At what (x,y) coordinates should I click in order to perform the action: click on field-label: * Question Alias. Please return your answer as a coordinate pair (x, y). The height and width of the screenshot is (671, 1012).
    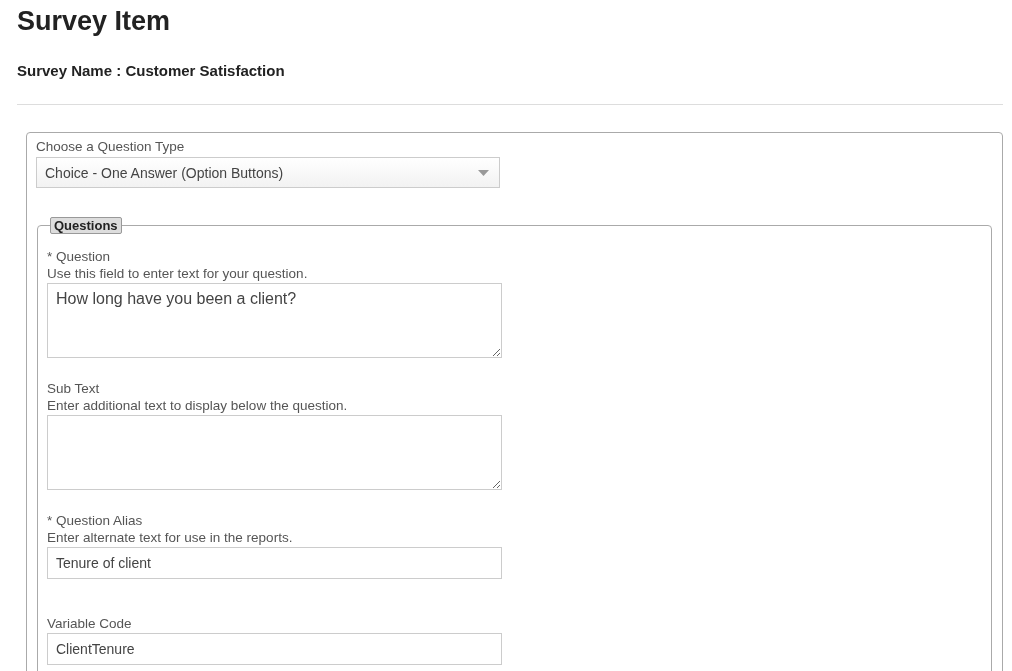
    Looking at the image, I should click on (95, 520).